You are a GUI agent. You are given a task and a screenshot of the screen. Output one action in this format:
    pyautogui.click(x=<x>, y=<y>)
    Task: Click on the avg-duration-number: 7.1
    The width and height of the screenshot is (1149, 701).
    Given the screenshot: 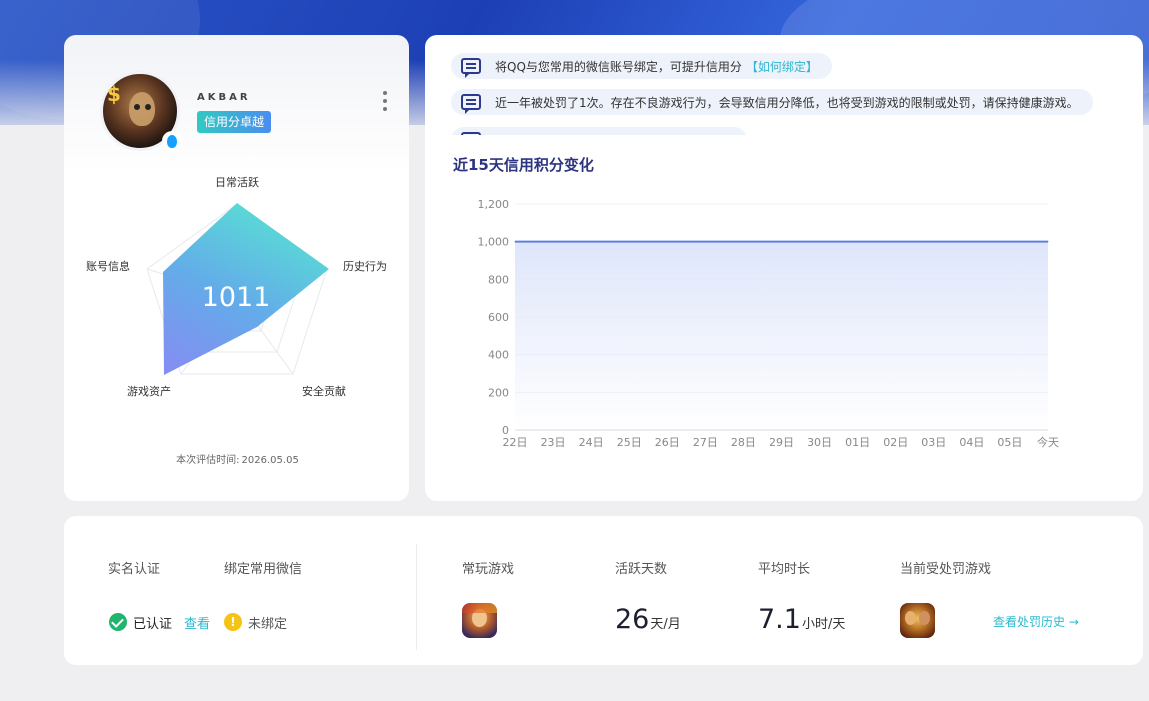 What is the action you would take?
    pyautogui.click(x=779, y=619)
    